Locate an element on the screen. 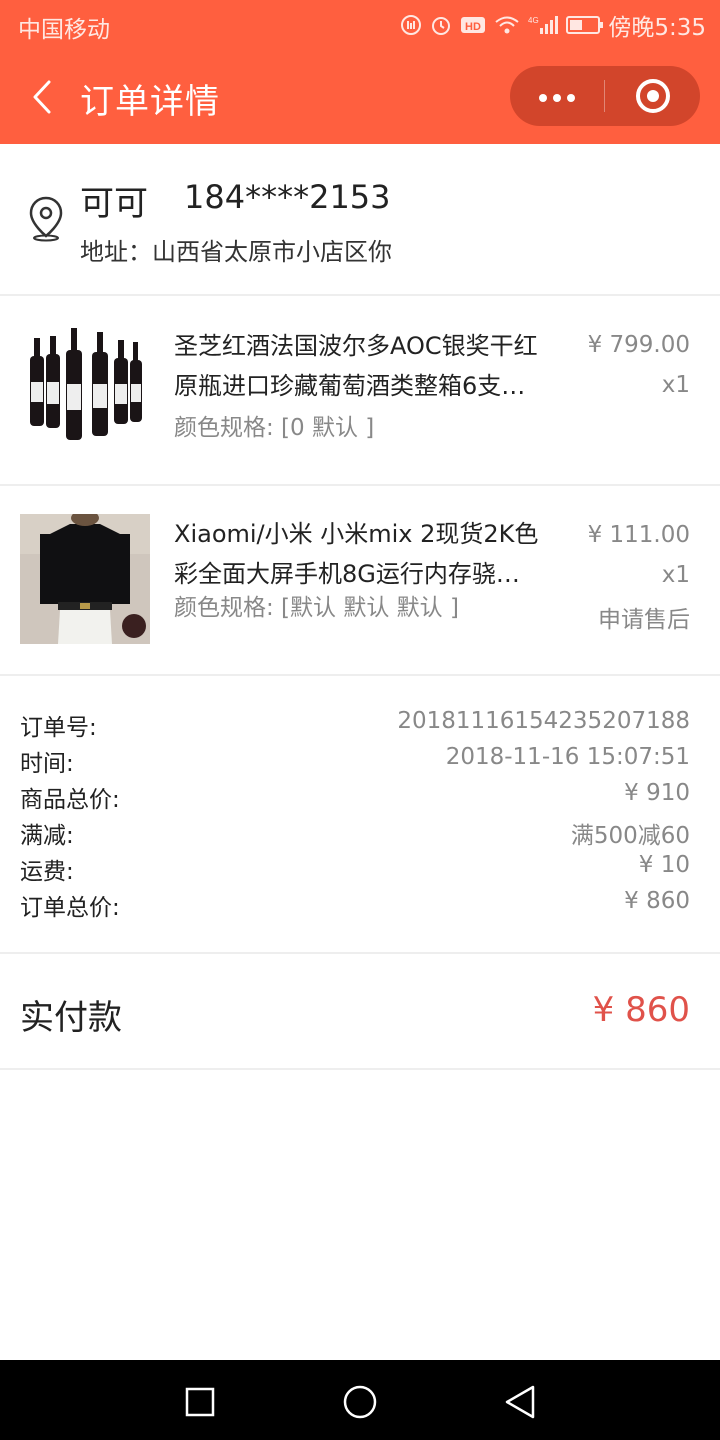  home-button is located at coordinates (360, 1402).